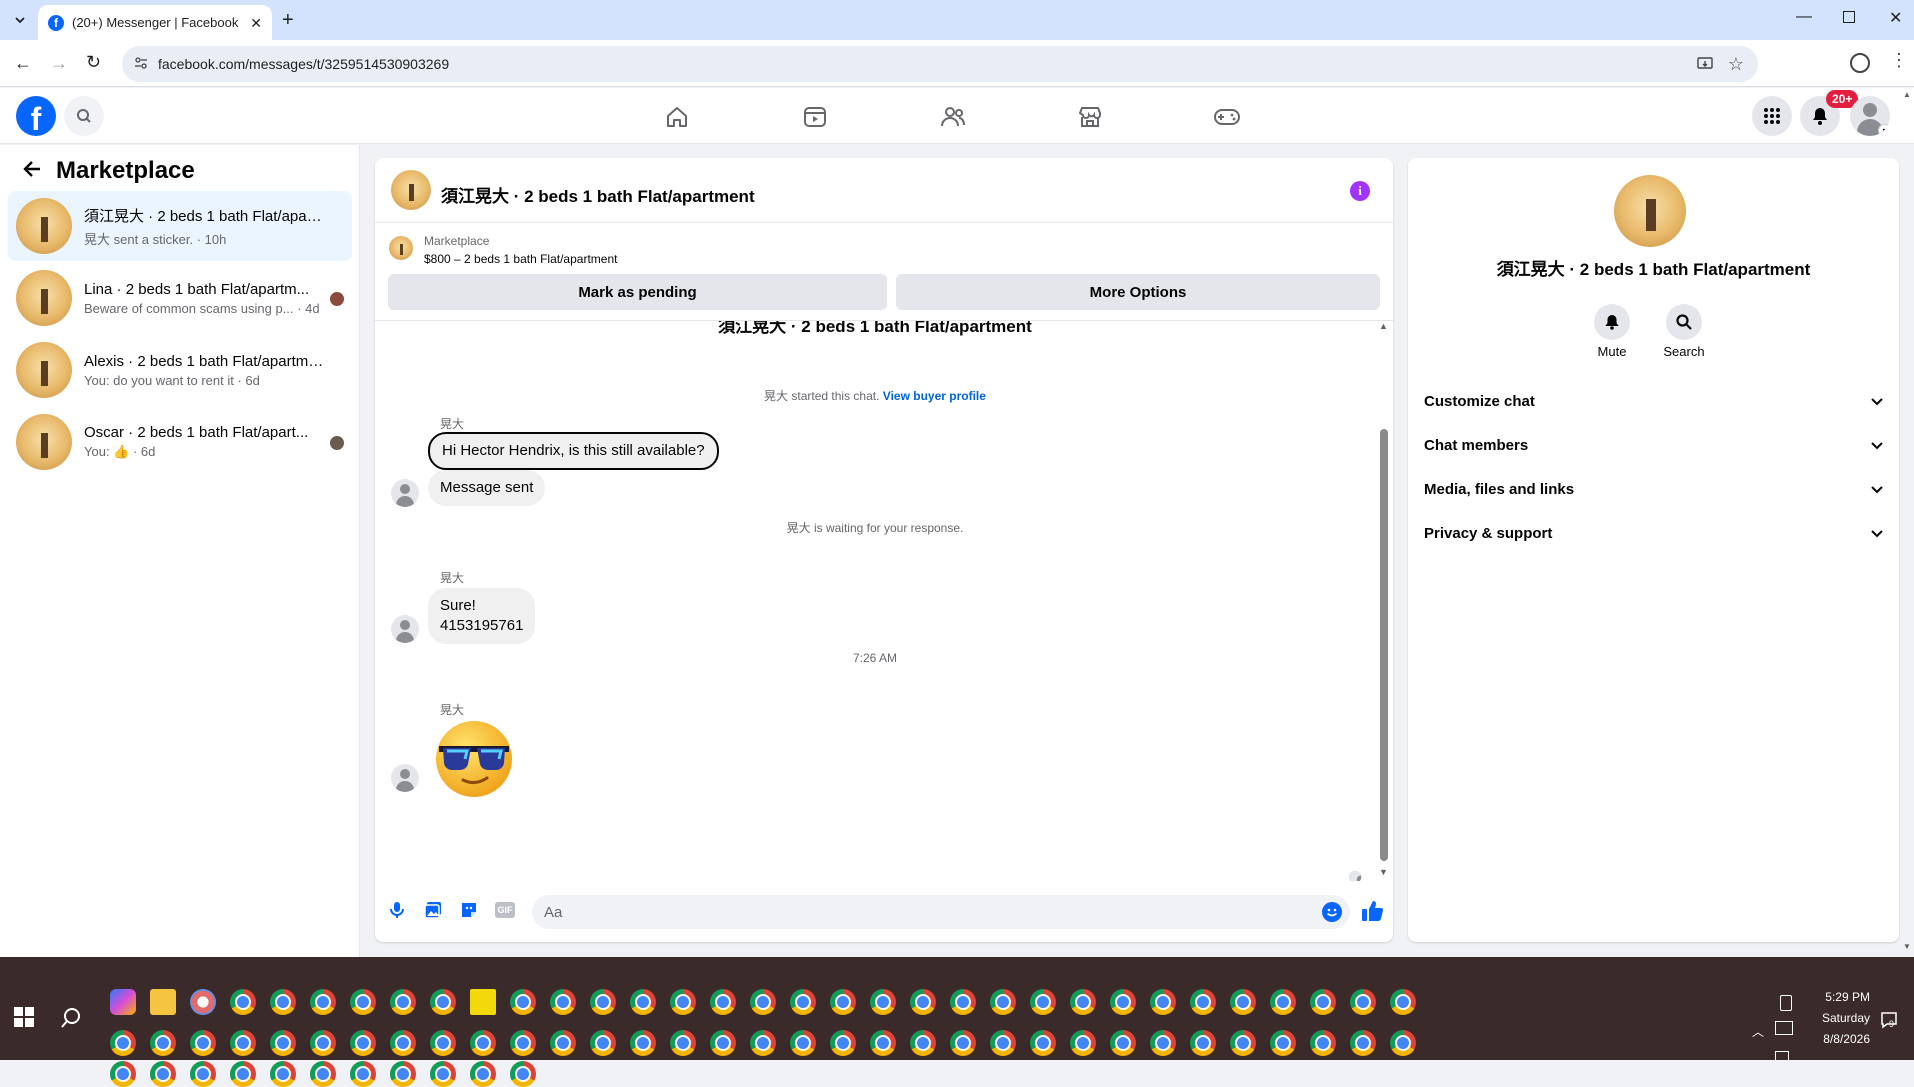 This screenshot has height=1087, width=1914. Describe the element at coordinates (934, 396) in the screenshot. I see `view-buyer-profile-link: View buyer profile` at that location.